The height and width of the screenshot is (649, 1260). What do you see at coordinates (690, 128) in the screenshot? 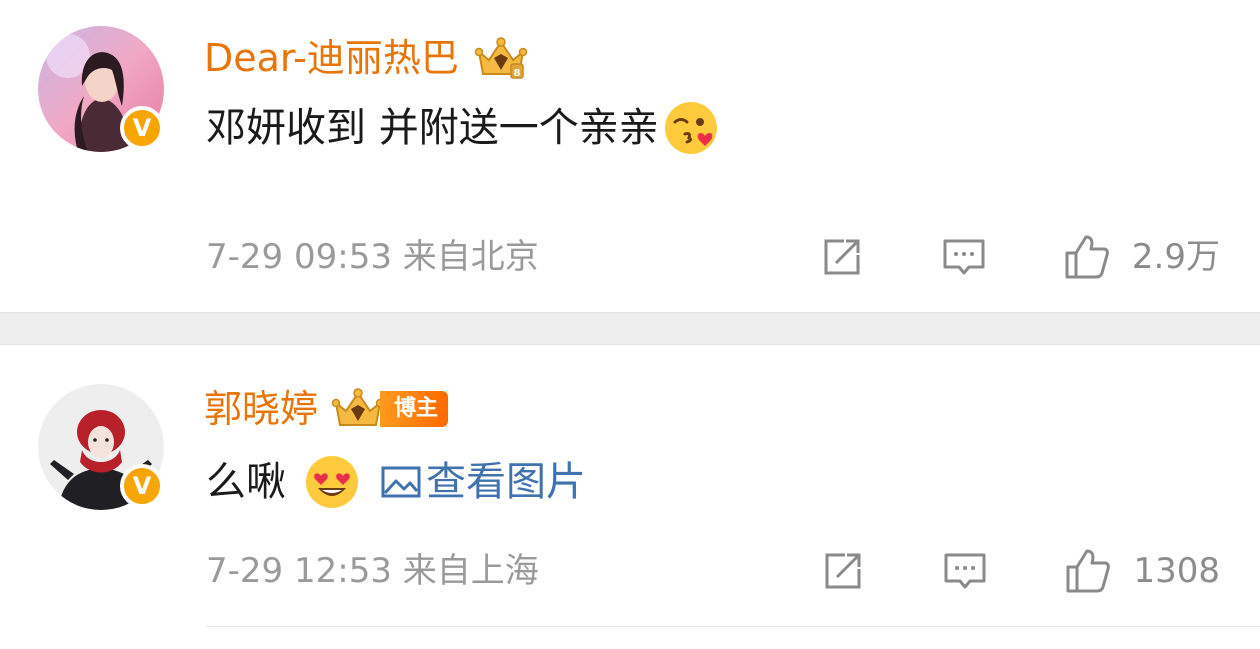
I see `kiss-wink-emoji-icon` at bounding box center [690, 128].